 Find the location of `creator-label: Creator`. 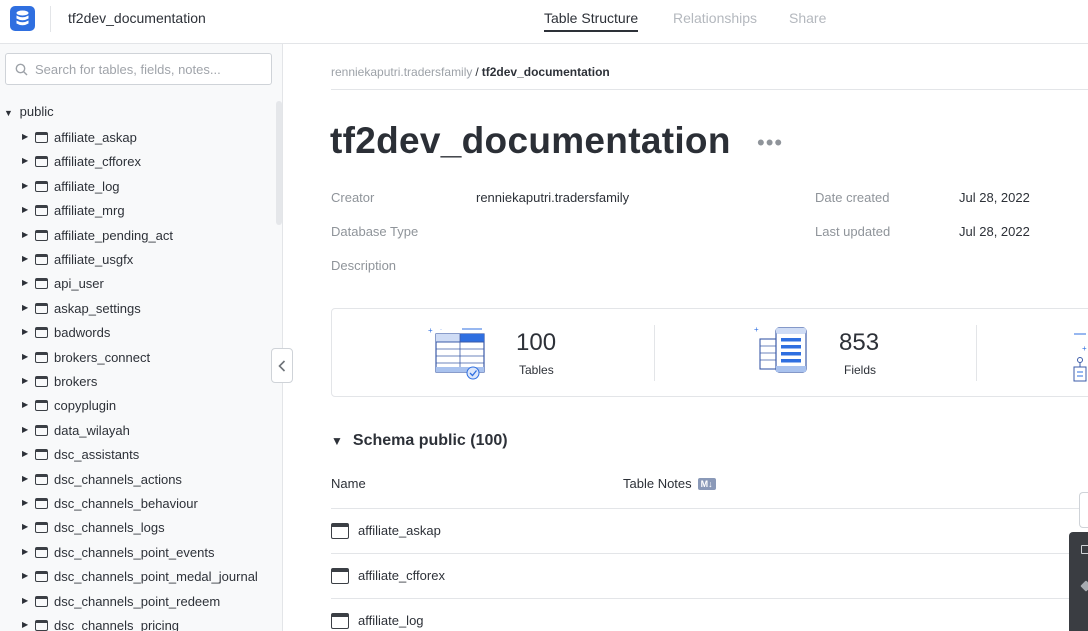

creator-label: Creator is located at coordinates (353, 197).